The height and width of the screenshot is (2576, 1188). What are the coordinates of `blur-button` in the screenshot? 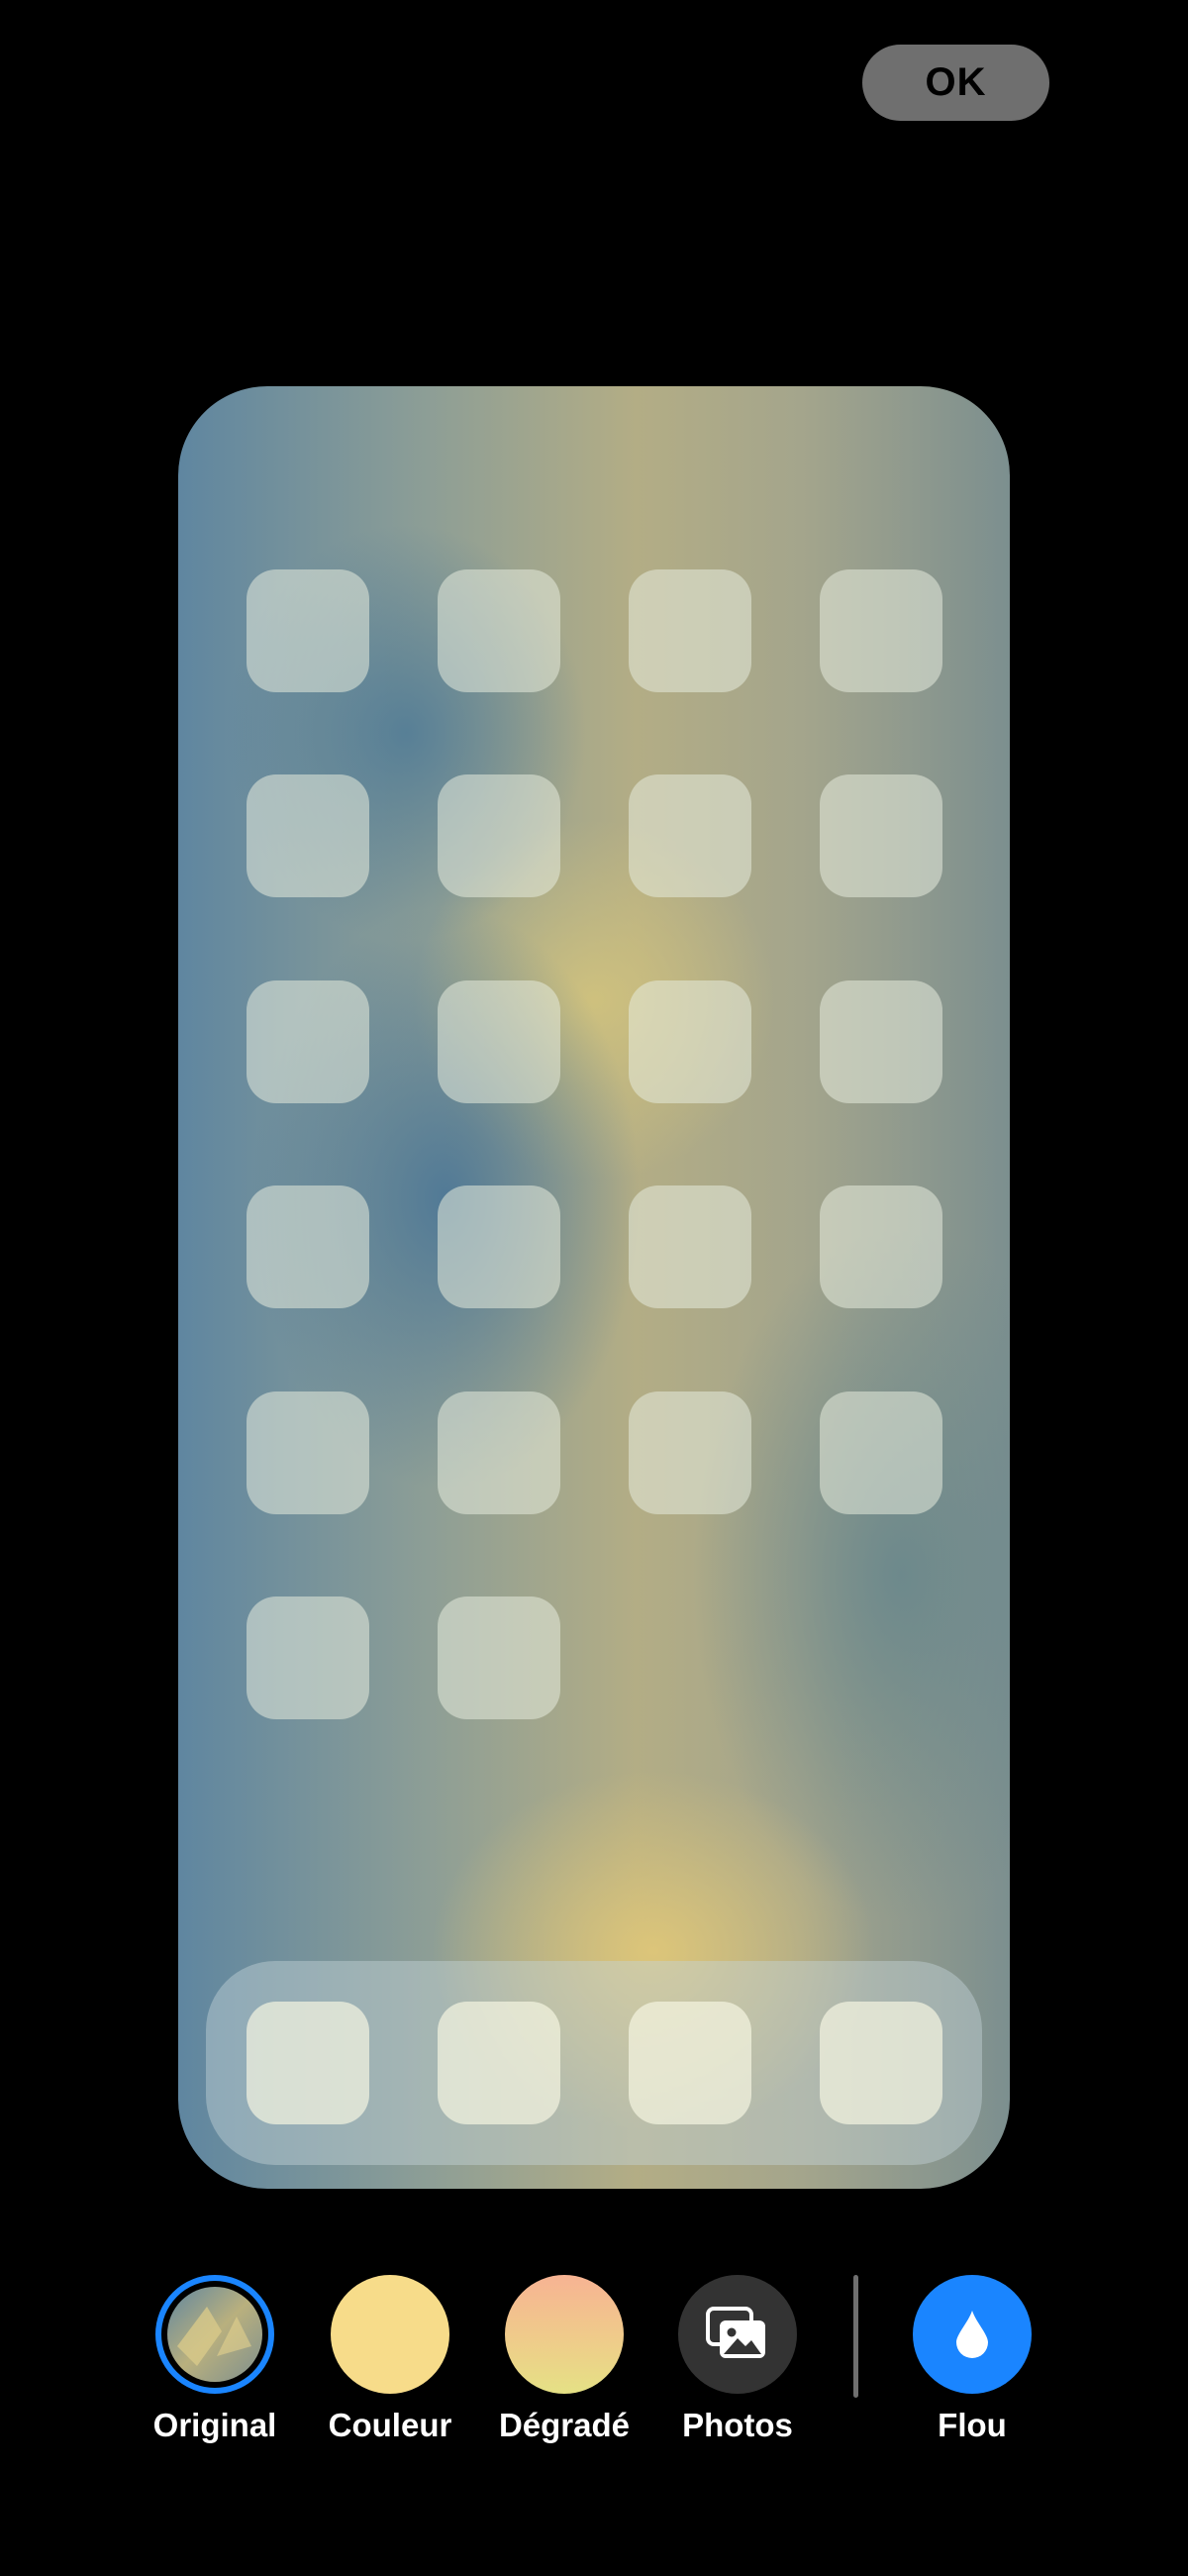 It's located at (972, 2334).